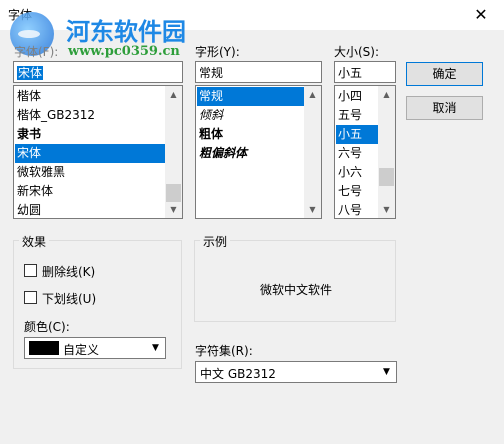 Image resolution: width=504 pixels, height=444 pixels. Describe the element at coordinates (47, 327) in the screenshot. I see `color-label: 颜色(C):` at that location.